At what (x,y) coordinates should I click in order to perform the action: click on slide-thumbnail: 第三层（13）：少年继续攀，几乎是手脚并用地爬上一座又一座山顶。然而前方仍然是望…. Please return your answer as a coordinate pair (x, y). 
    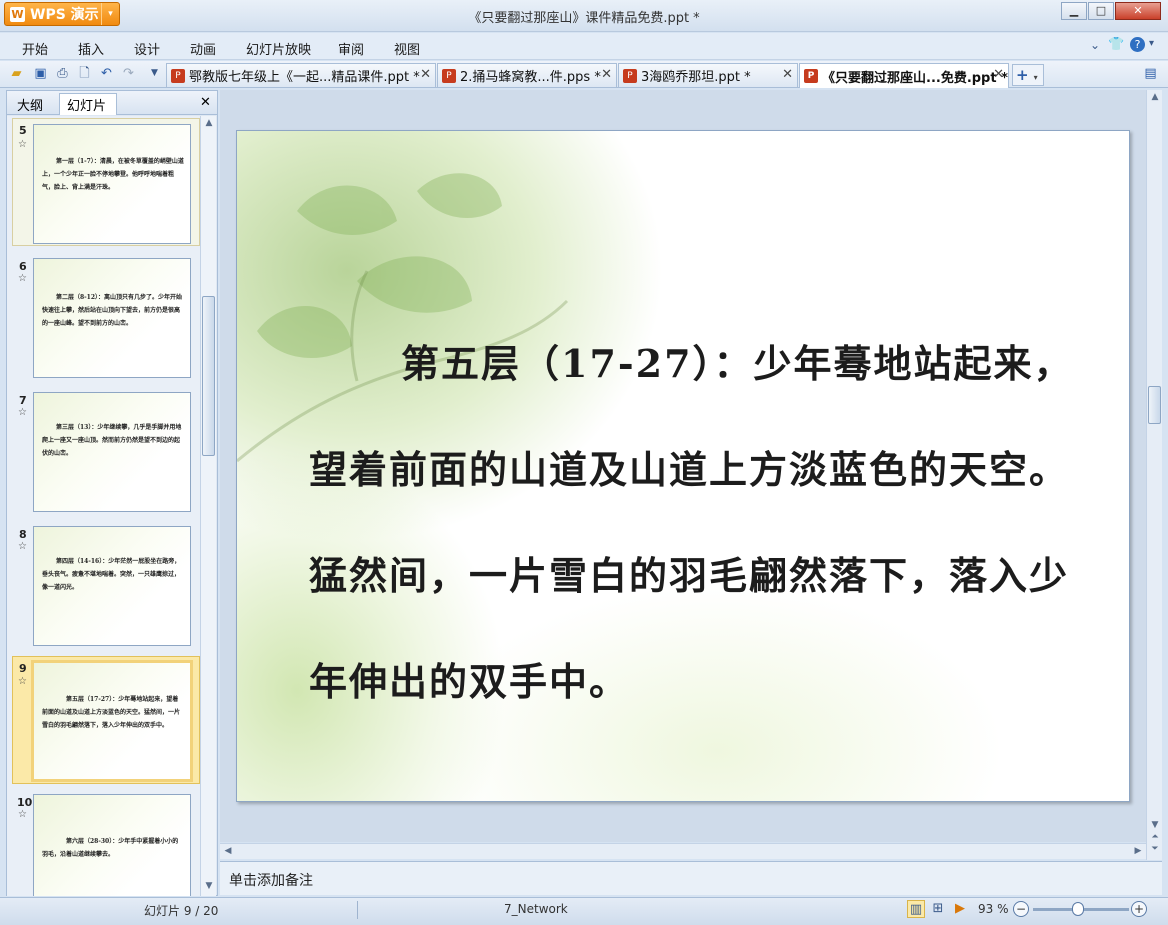
    Looking at the image, I should click on (112, 452).